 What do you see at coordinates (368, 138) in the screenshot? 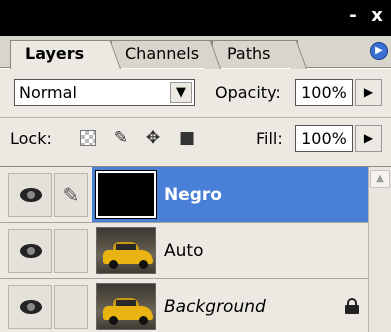
I see `fill-slider-arrow-icon: ▶` at bounding box center [368, 138].